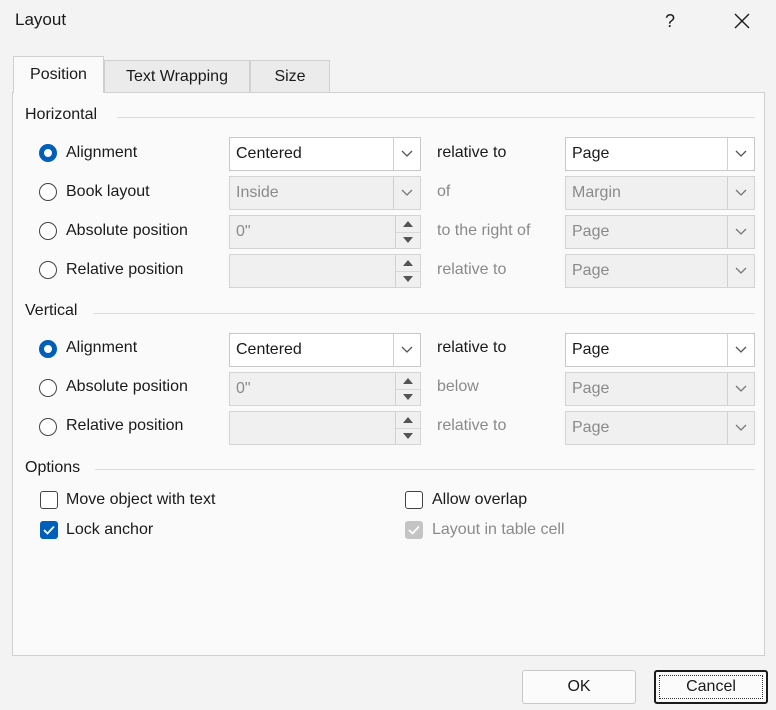 This screenshot has height=710, width=776. I want to click on v-absolute-position-relation: below, so click(458, 386).